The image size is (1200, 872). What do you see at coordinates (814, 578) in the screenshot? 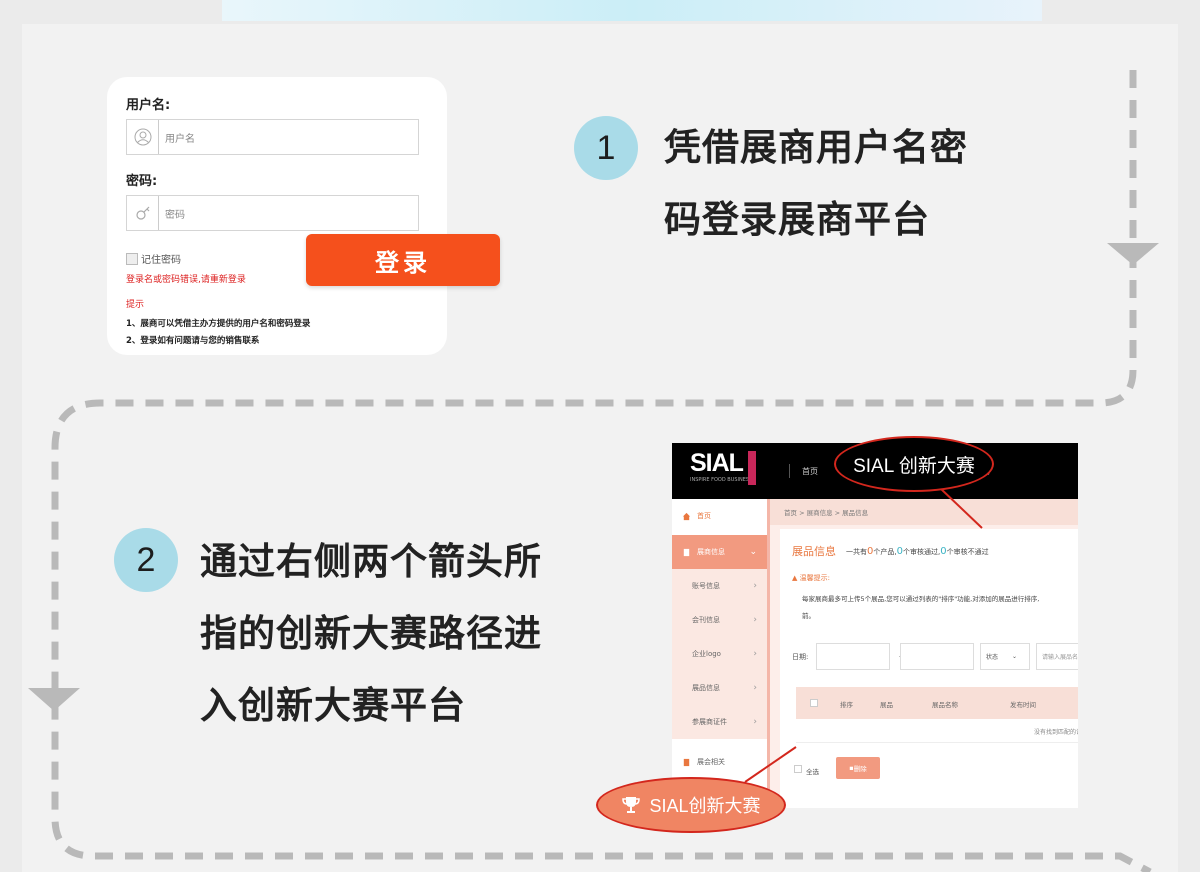
I see `warning-title-text: 温馨提示:` at bounding box center [814, 578].